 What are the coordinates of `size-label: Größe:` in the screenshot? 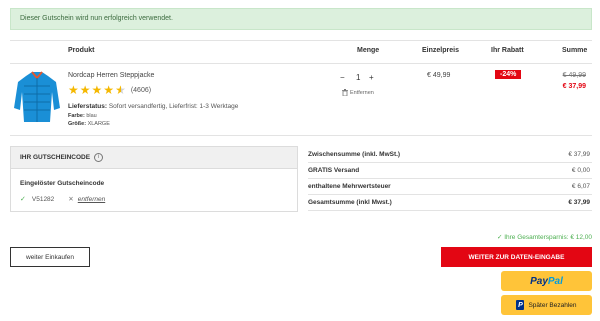 It's located at (77, 124).